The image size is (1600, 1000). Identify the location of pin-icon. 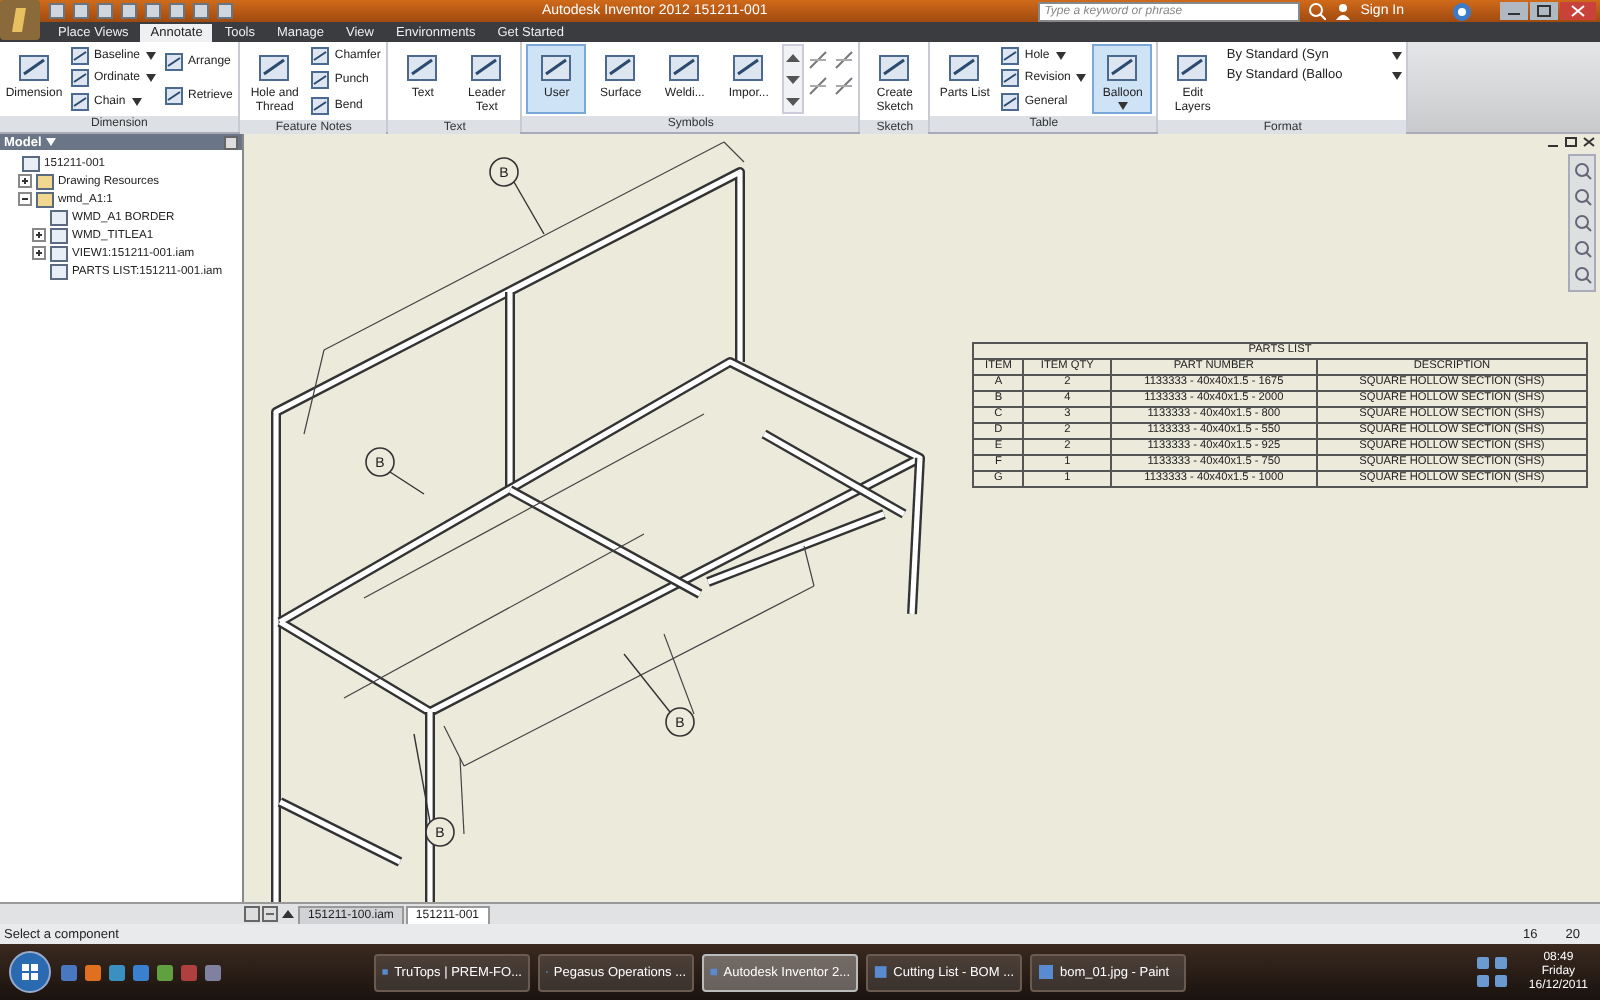
(231, 142).